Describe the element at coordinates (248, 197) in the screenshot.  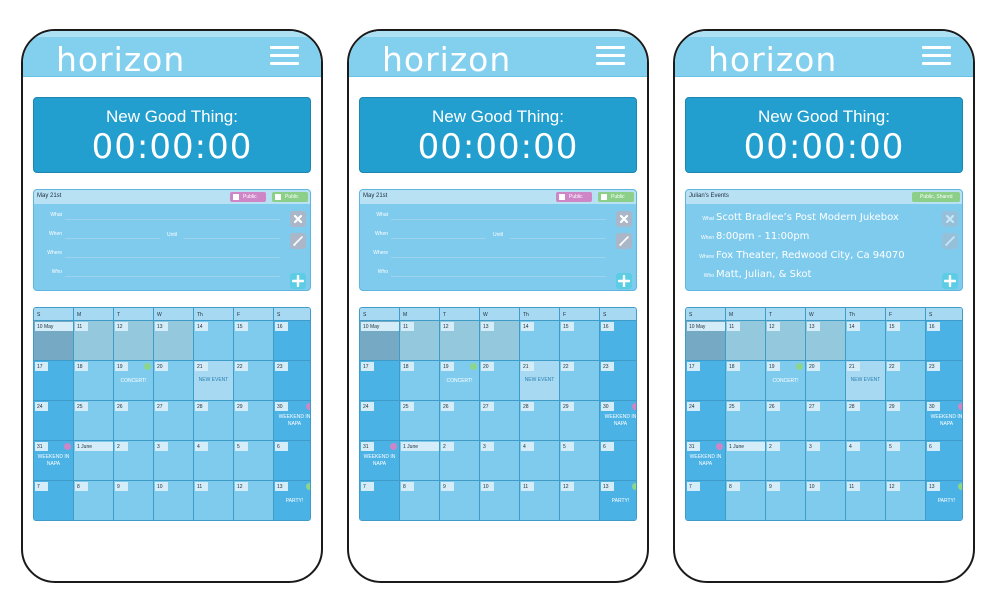
I see `public-toggle: Public` at that location.